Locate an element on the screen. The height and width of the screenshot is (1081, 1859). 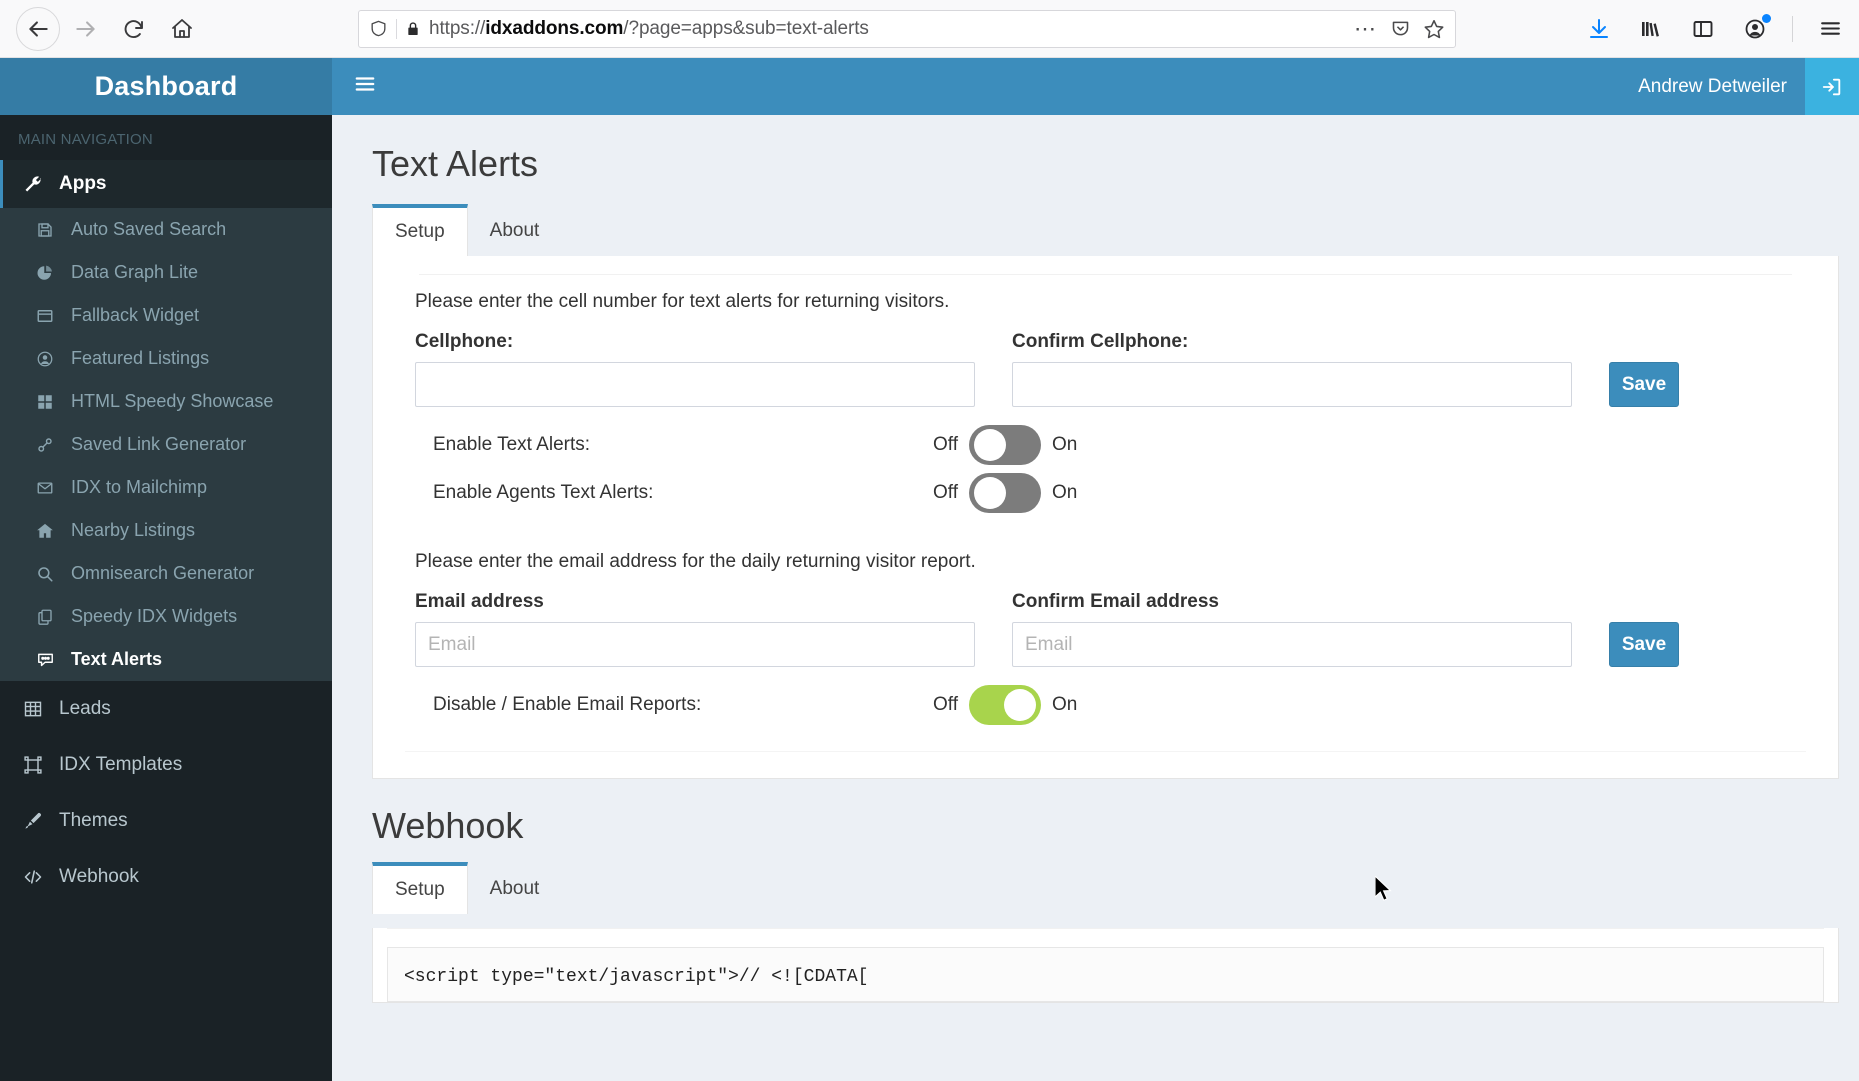
forward-button is located at coordinates (86, 29).